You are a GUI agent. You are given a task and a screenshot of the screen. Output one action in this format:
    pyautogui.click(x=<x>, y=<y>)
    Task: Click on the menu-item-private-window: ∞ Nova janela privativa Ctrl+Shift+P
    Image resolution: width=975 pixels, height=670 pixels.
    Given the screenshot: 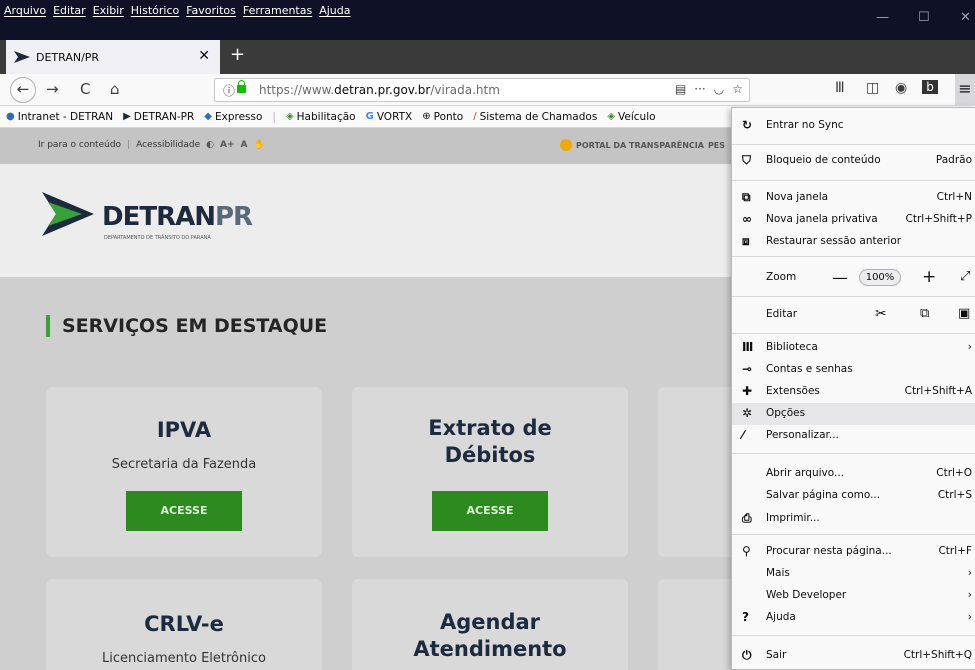 What is the action you would take?
    pyautogui.click(x=853, y=220)
    